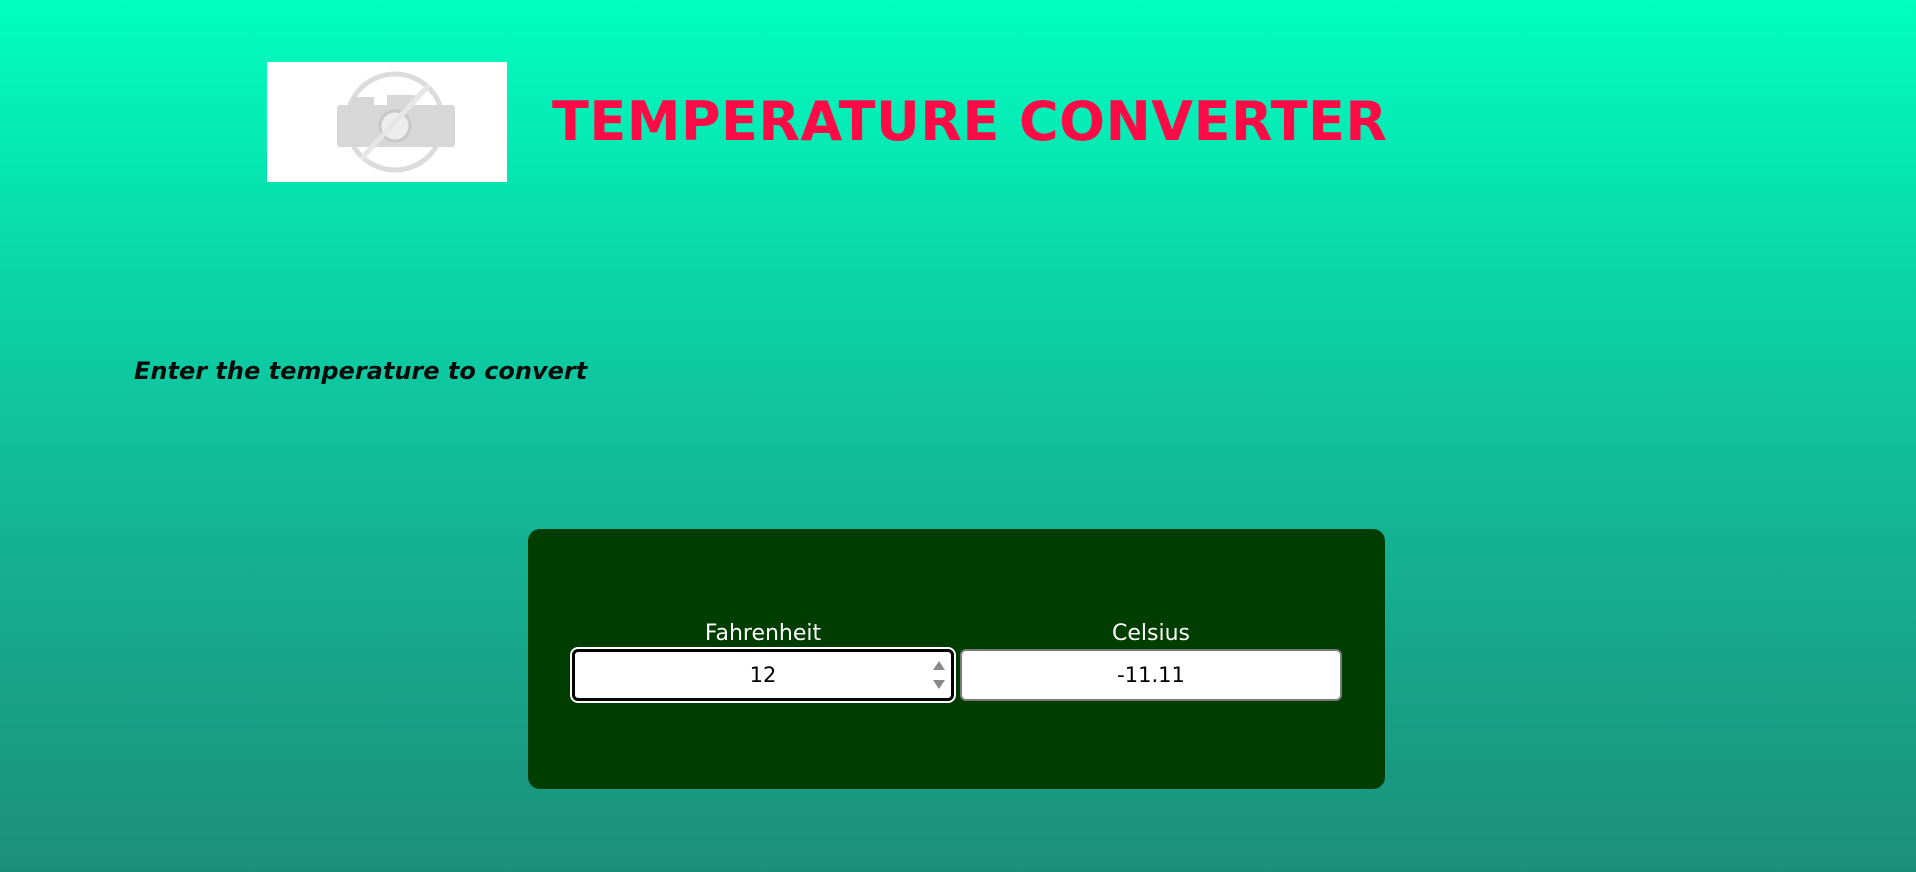 This screenshot has height=872, width=1916. Describe the element at coordinates (396, 122) in the screenshot. I see `camera-icon` at that location.